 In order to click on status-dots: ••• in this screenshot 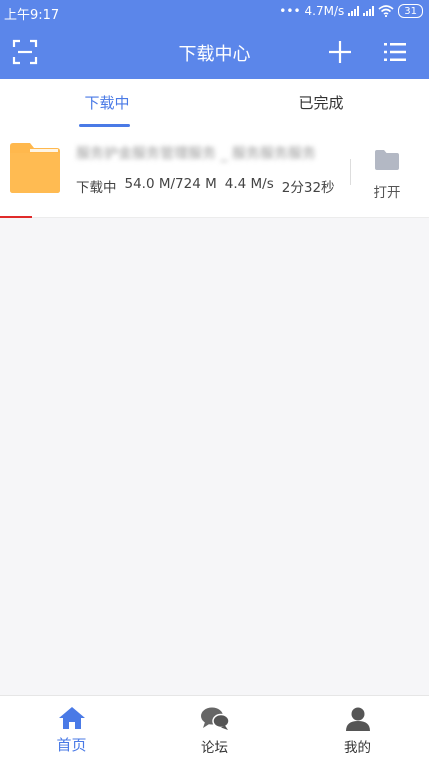, I will do `click(290, 11)`.